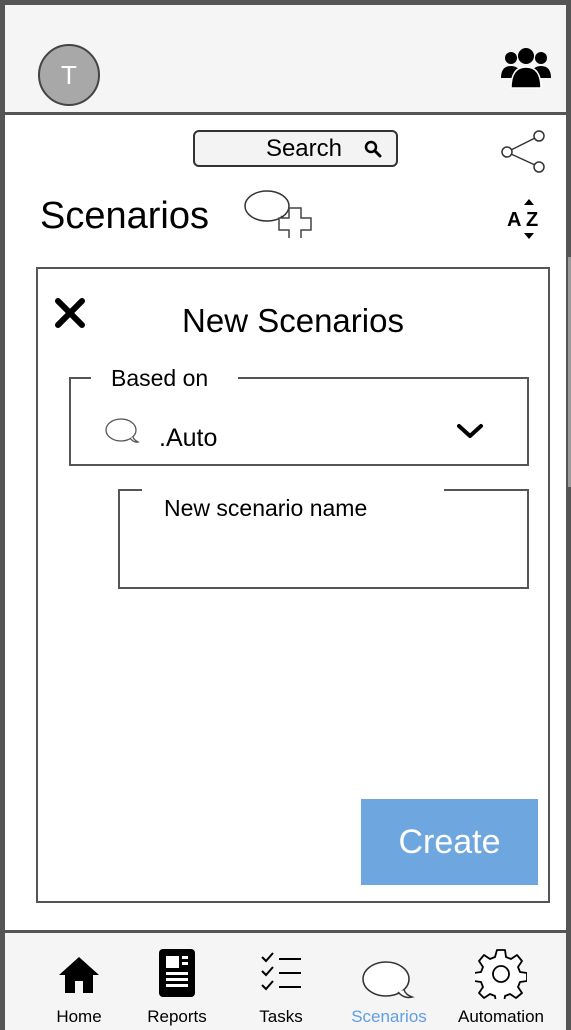  I want to click on tasks-icon, so click(281, 971).